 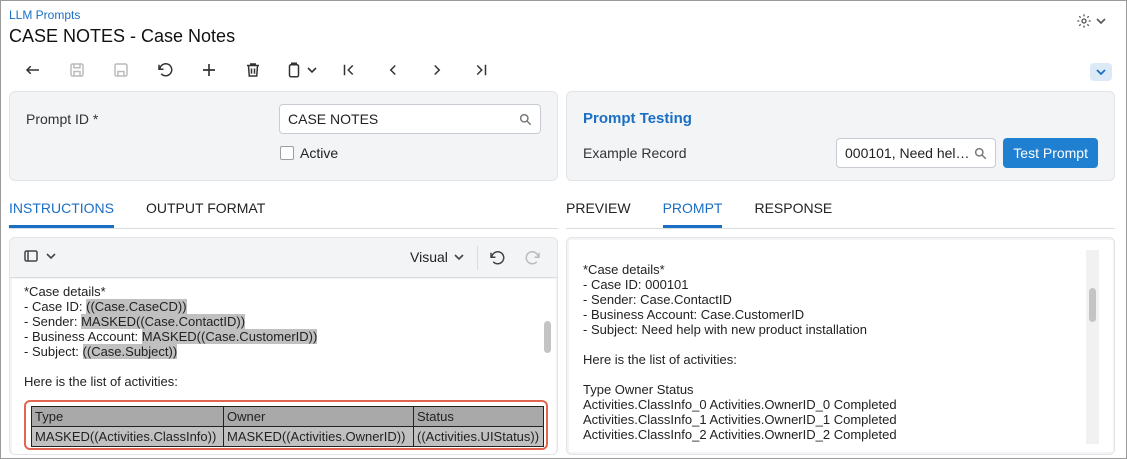 I want to click on table-cell: MASKED((Activities.OwnerID)), so click(x=318, y=436).